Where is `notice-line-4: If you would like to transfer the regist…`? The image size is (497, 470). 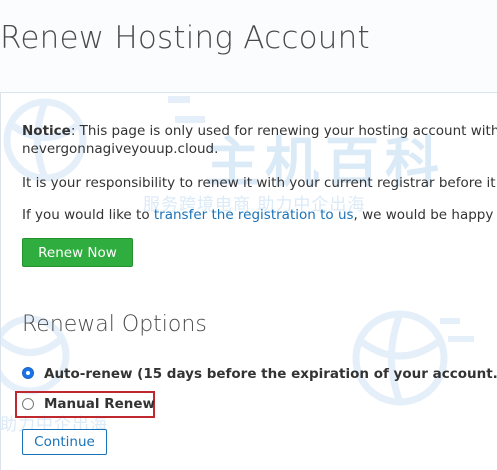 notice-line-4: If you would like to transfer the regist… is located at coordinates (259, 215).